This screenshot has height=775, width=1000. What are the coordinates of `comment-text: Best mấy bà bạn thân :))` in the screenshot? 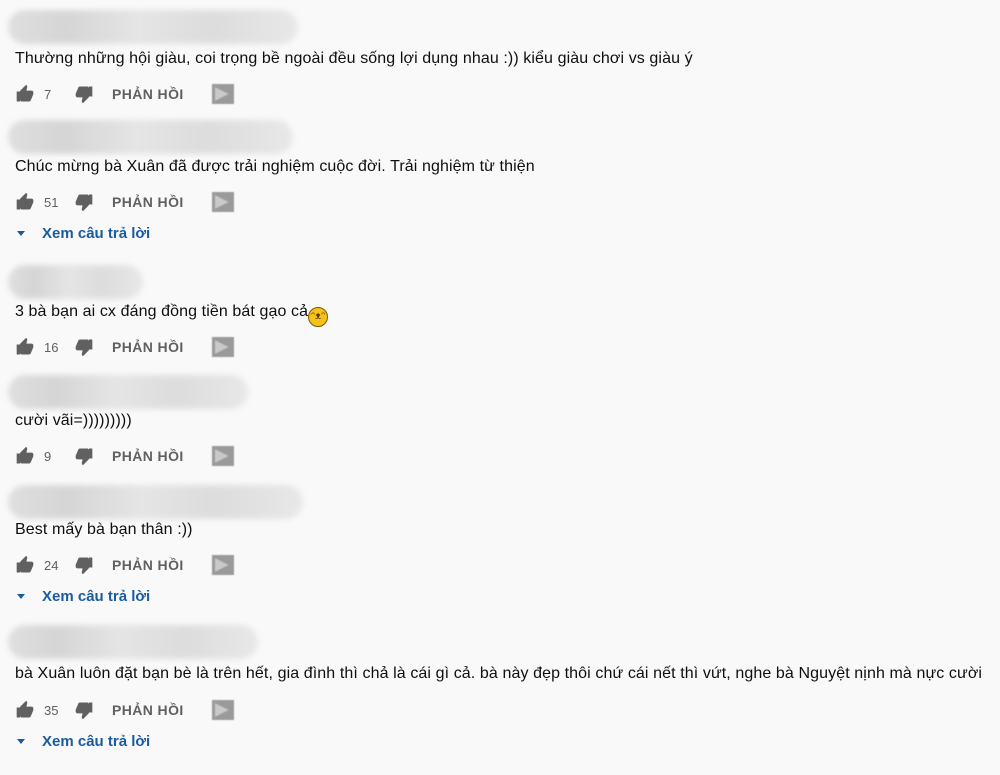 It's located at (104, 529).